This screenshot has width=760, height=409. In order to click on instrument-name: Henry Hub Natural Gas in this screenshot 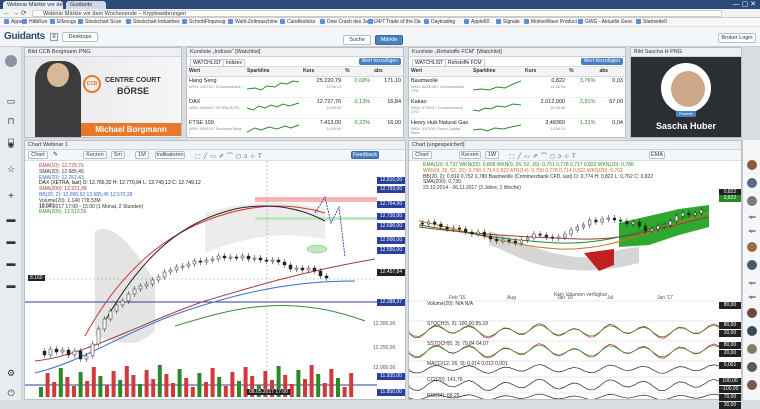, I will do `click(439, 123)`.